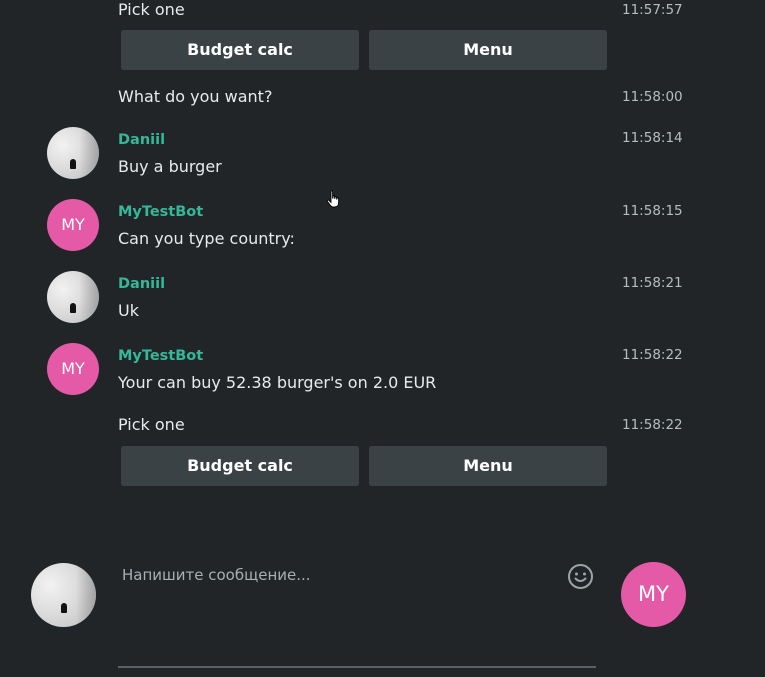 This screenshot has width=765, height=677. Describe the element at coordinates (580, 576) in the screenshot. I see `smiley-icon` at that location.